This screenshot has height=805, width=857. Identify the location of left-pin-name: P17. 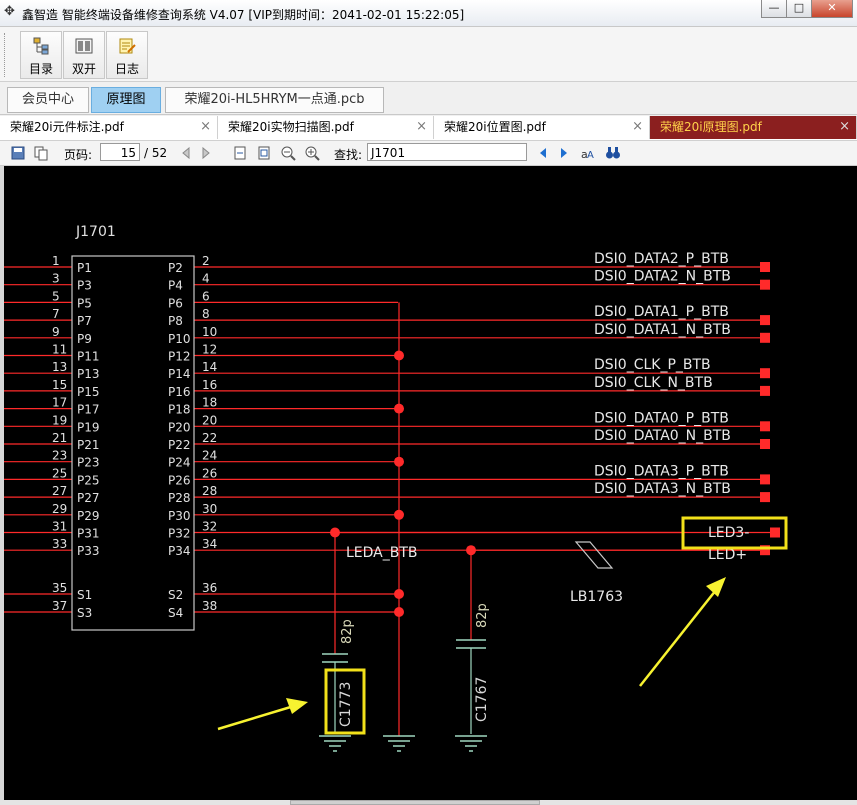
(88, 410).